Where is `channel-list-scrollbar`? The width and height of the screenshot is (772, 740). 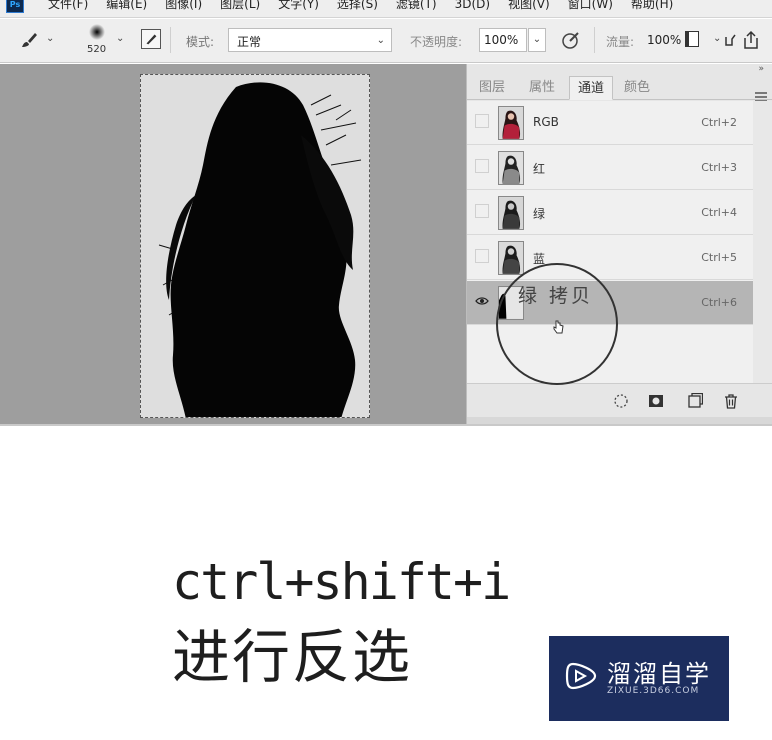 channel-list-scrollbar is located at coordinates (762, 242).